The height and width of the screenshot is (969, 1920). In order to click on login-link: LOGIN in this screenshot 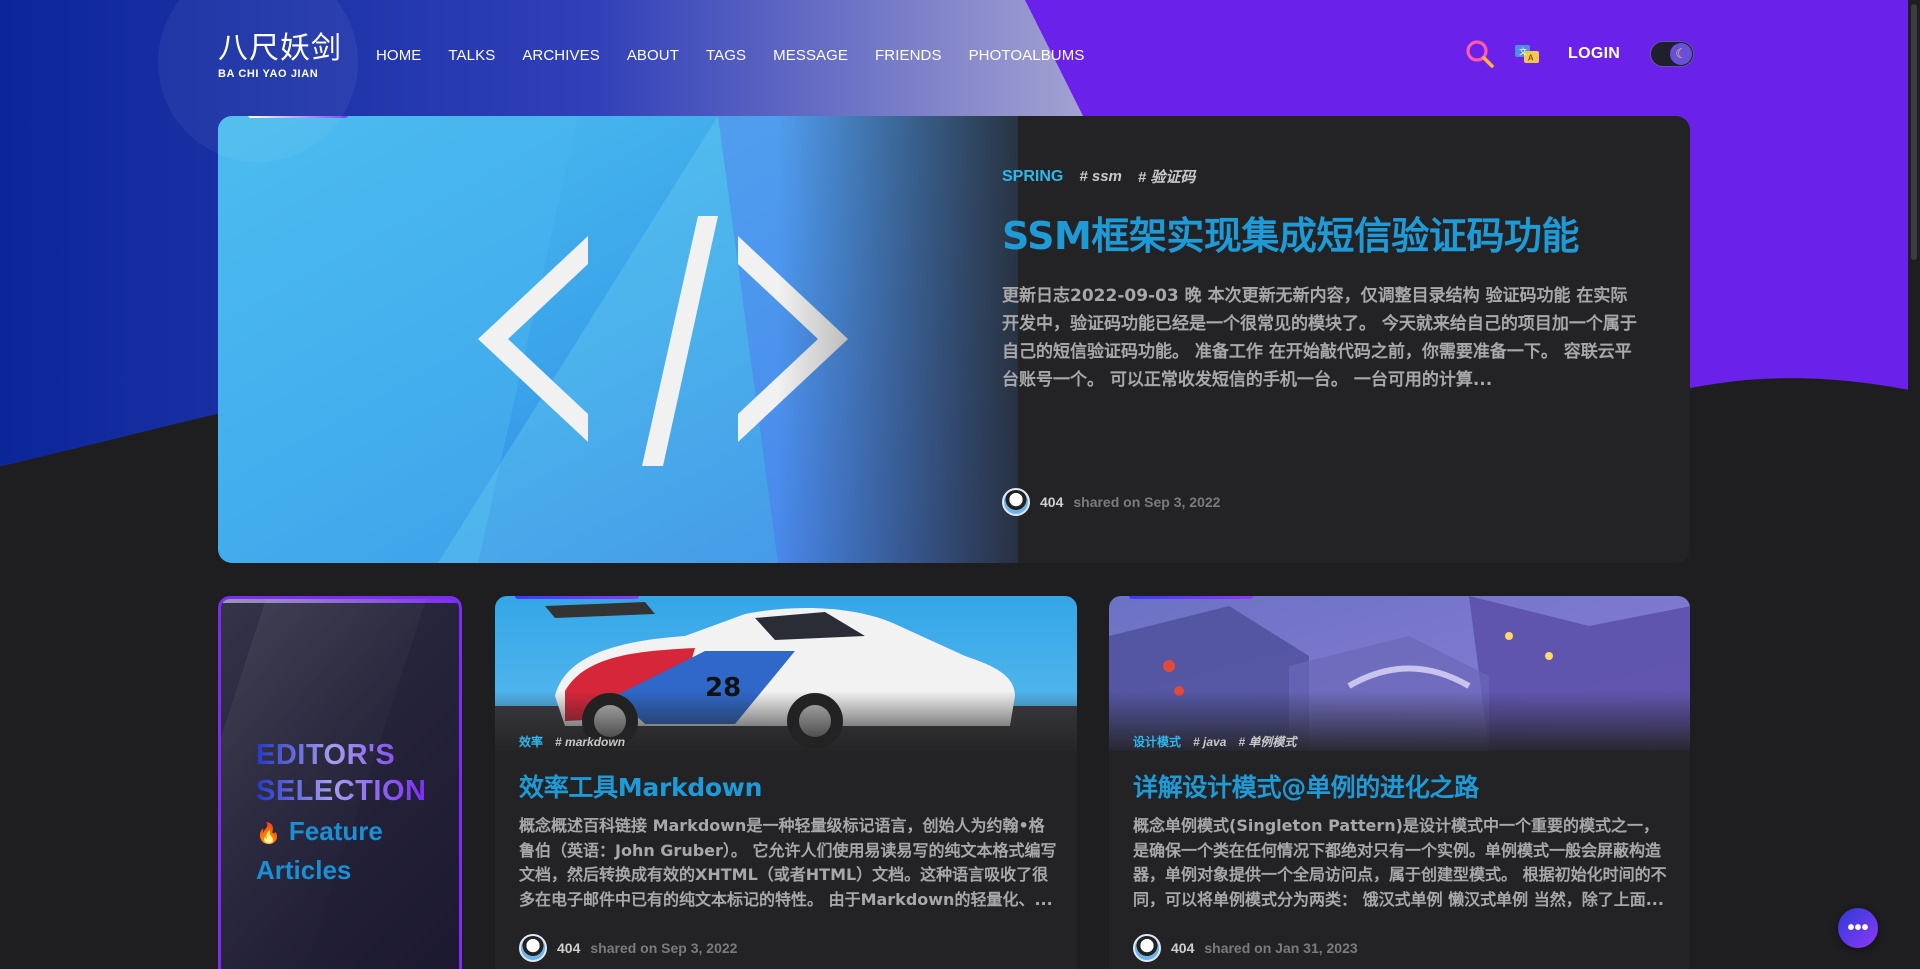, I will do `click(1594, 54)`.